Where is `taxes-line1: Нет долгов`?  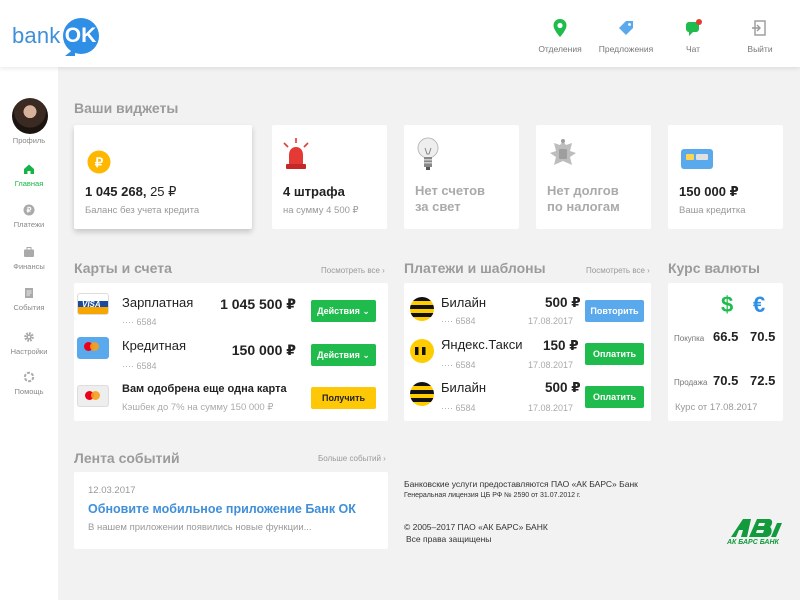 taxes-line1: Нет долгов is located at coordinates (583, 190).